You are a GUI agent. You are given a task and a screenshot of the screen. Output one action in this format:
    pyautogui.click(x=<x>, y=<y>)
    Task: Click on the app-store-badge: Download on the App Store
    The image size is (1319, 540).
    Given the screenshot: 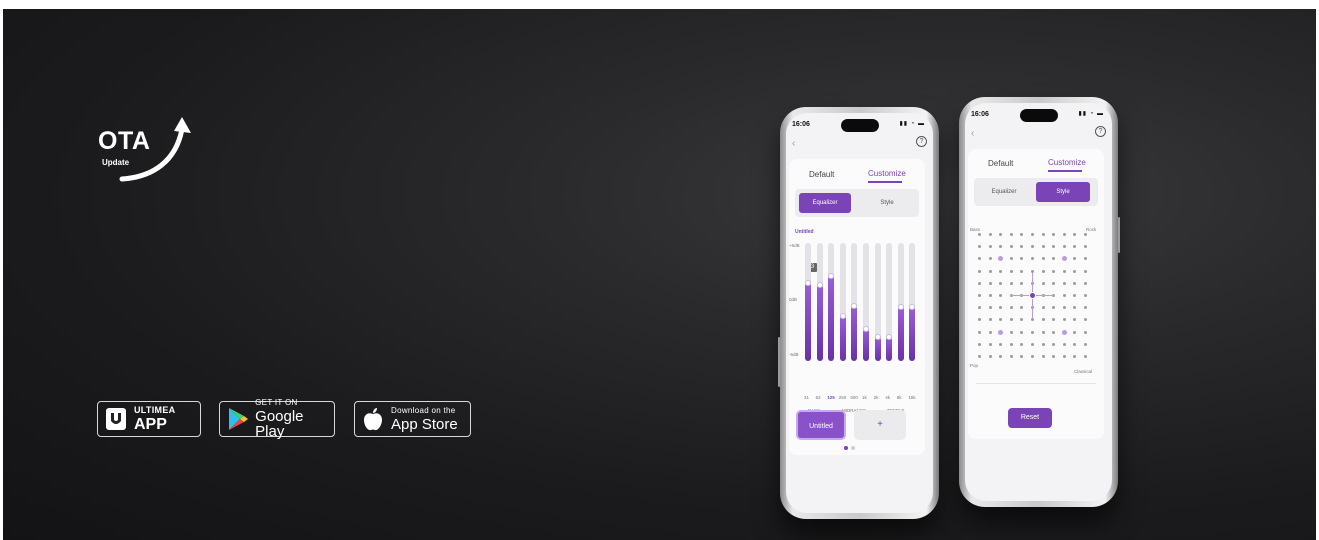 What is the action you would take?
    pyautogui.click(x=412, y=419)
    